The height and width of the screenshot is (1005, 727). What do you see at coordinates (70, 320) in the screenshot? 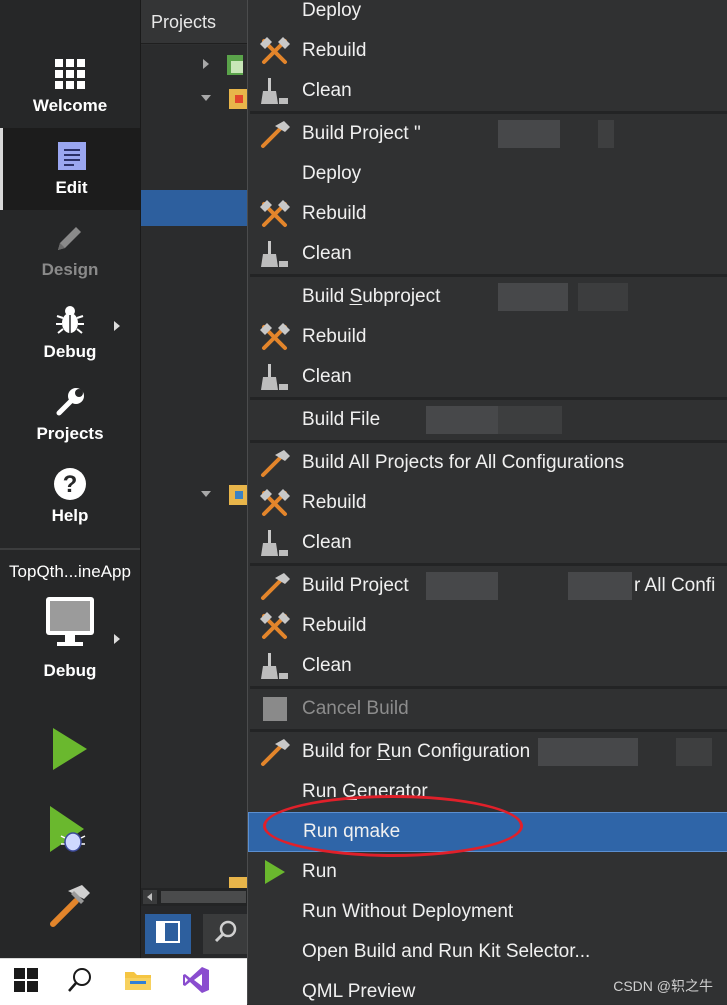
I see `bug-icon` at bounding box center [70, 320].